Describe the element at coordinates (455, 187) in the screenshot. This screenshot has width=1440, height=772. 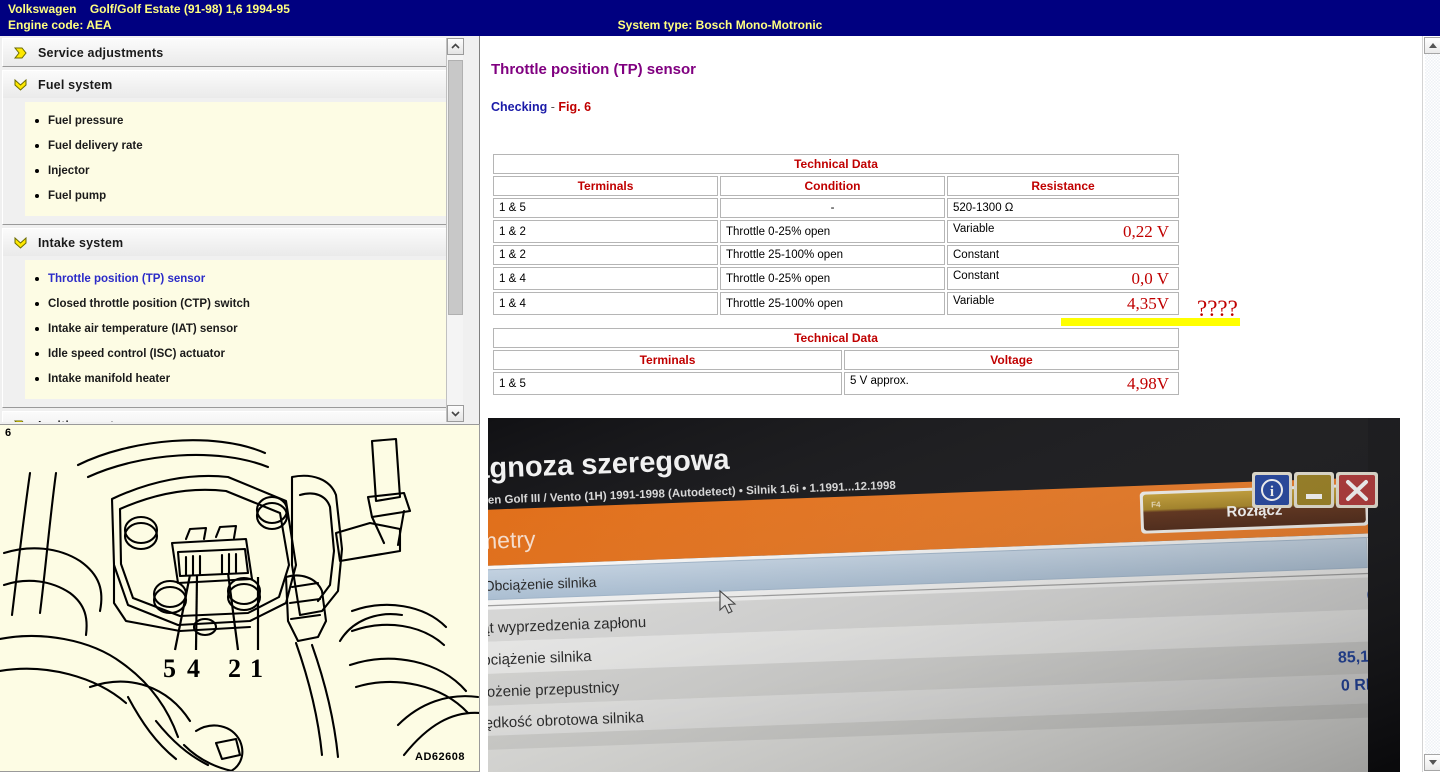
I see `scrollbar-thumb` at that location.